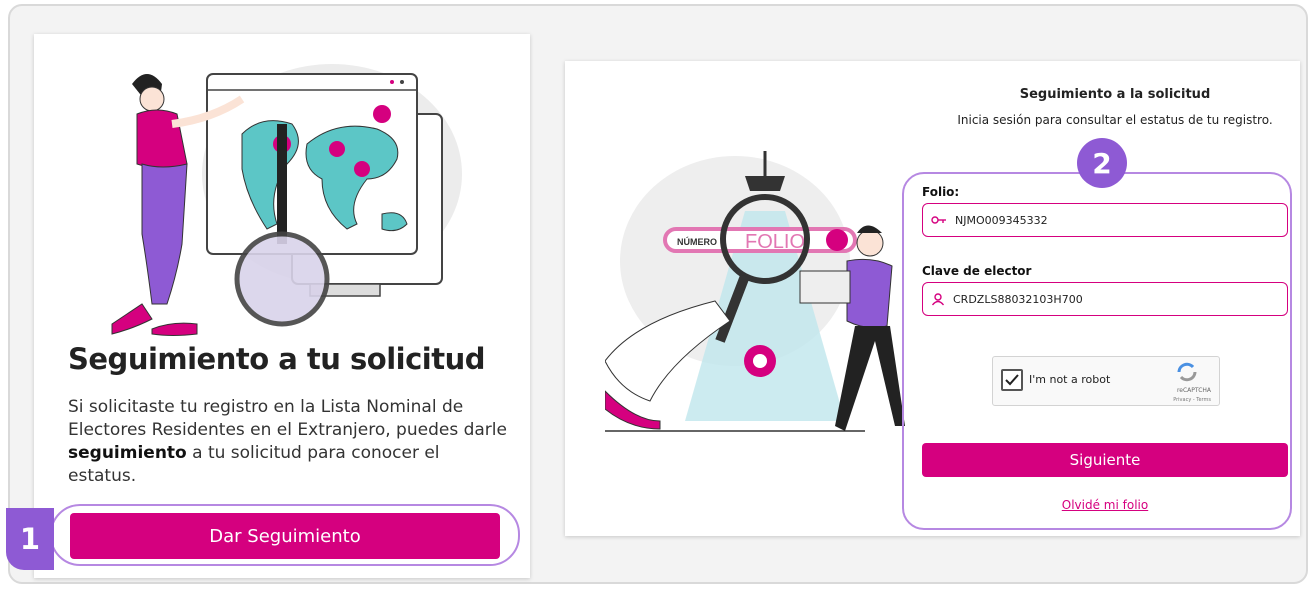 The height and width of the screenshot is (590, 1313). I want to click on form-title: Seguimiento a la solicitud, so click(1115, 94).